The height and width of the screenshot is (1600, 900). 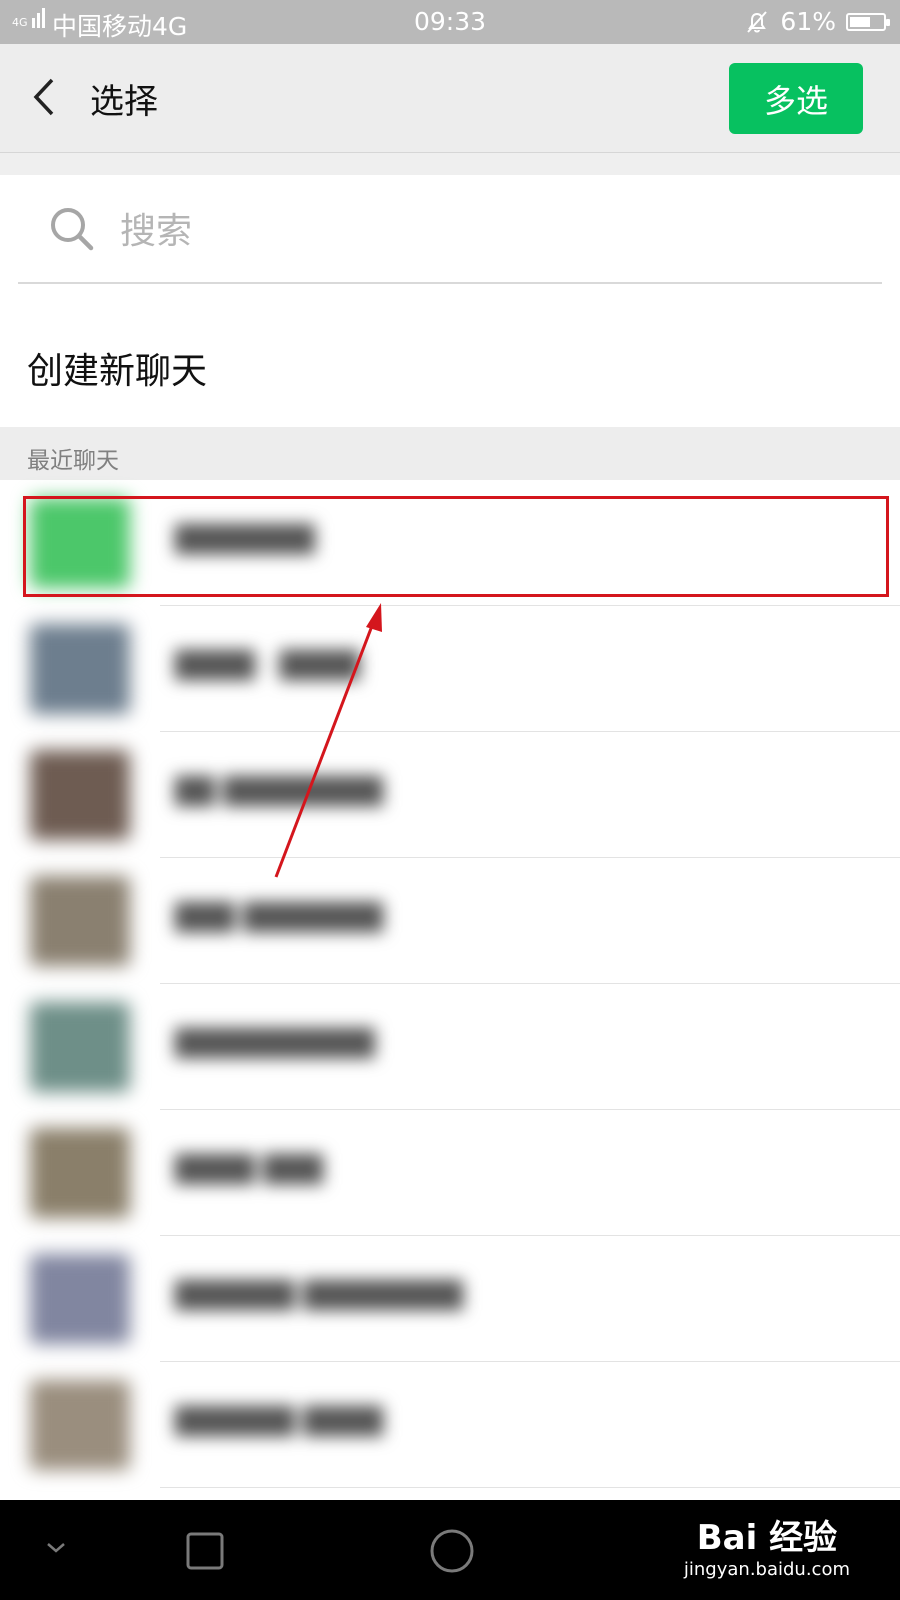 I want to click on multi-select-button: 多选, so click(x=796, y=98).